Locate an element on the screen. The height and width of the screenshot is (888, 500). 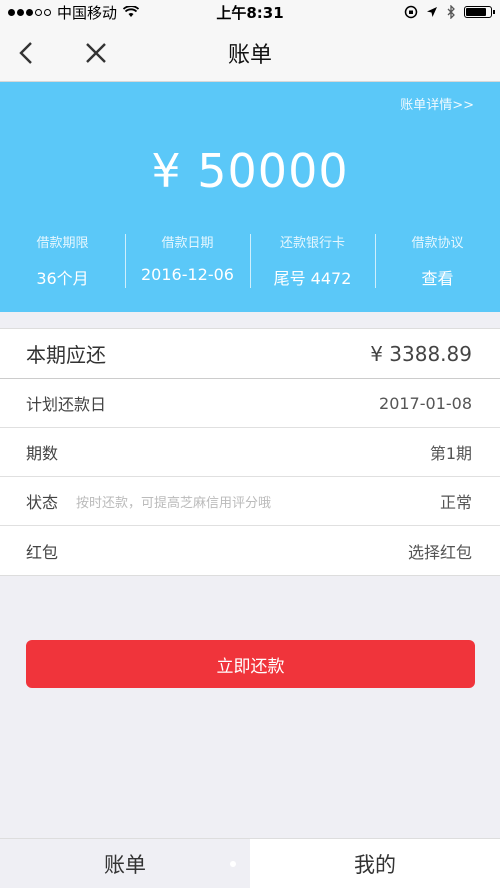
status-left: 中国移动 is located at coordinates (206, 12).